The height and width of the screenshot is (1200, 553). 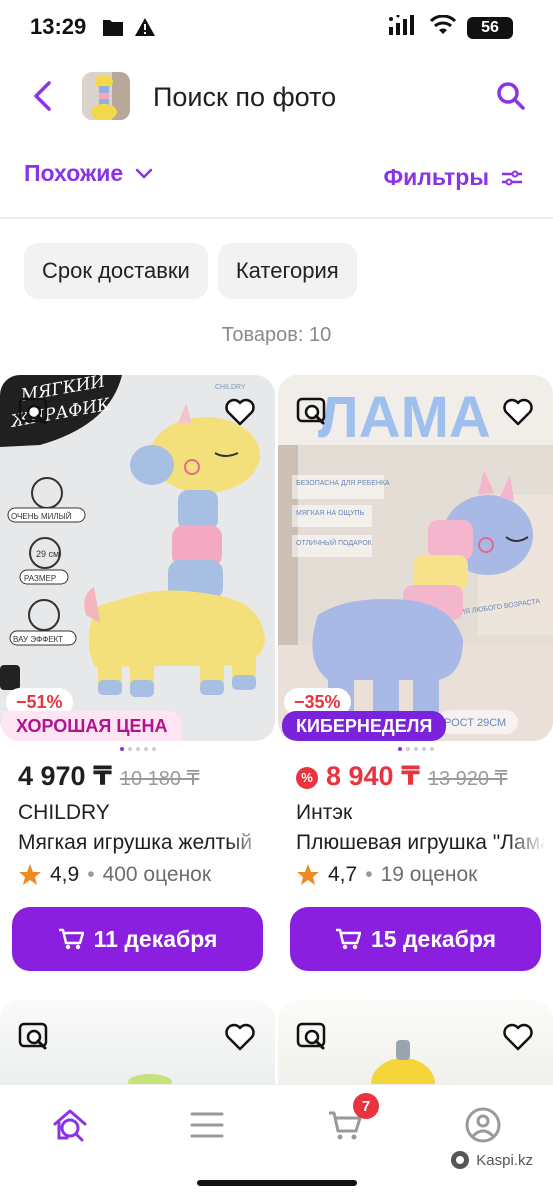 I want to click on back-chevron-icon, so click(x=42, y=96).